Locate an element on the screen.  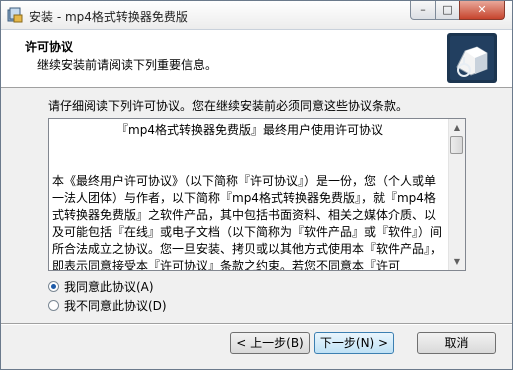
page-subtitle: 继续安装前请阅读下列重要信息。 is located at coordinates (127, 65).